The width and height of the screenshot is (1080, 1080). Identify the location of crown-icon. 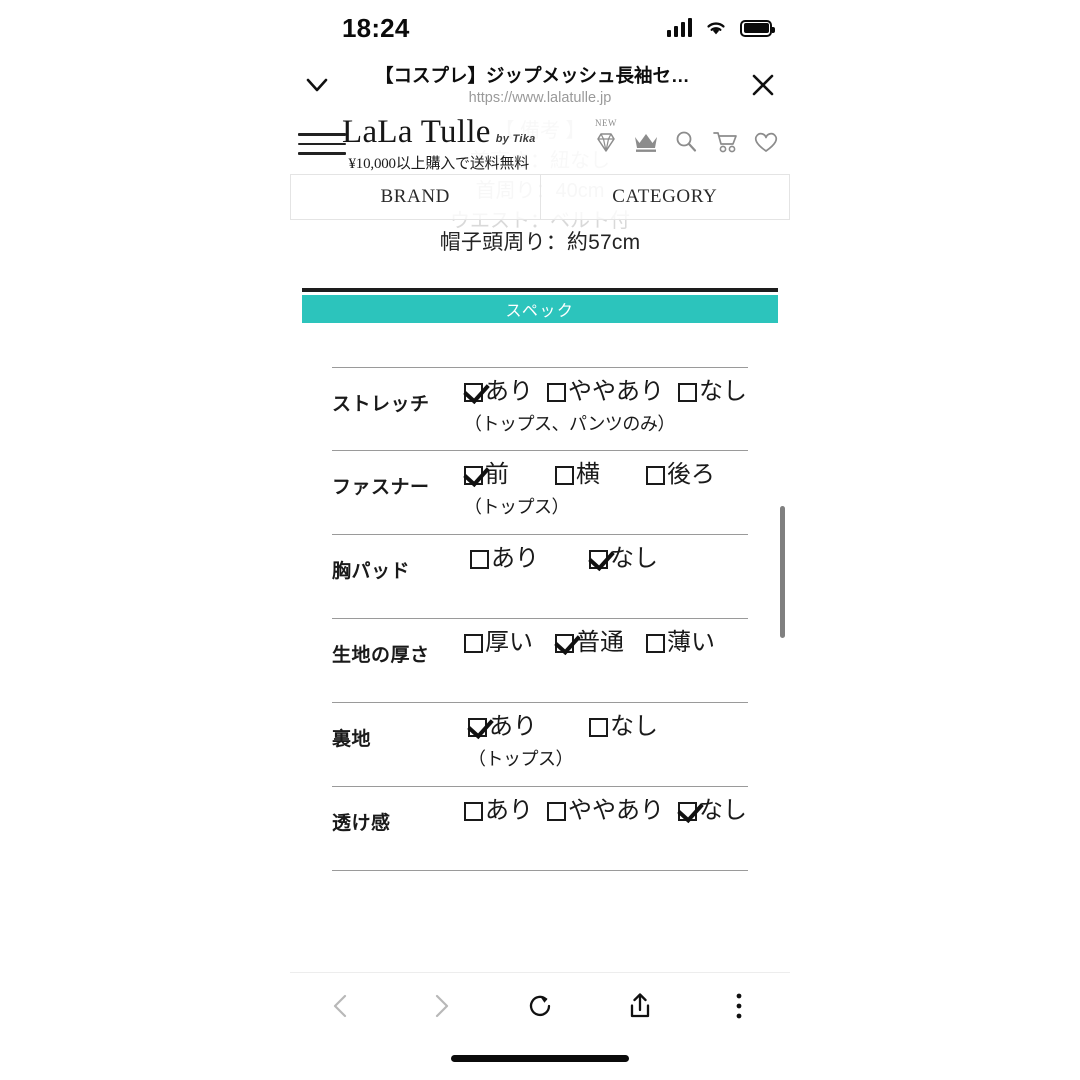
(646, 144).